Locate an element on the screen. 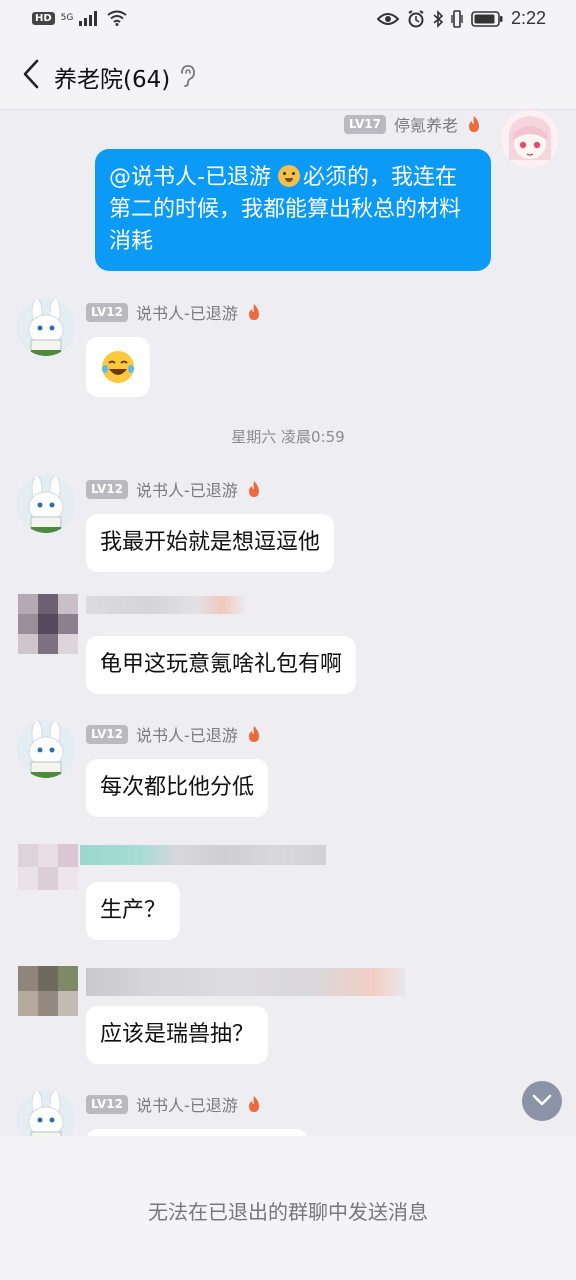 Image resolution: width=576 pixels, height=1280 pixels. dog-face-emoji is located at coordinates (288, 176).